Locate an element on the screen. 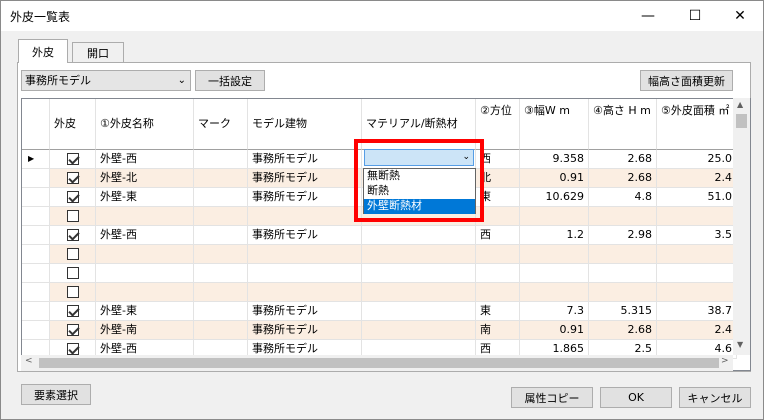 The height and width of the screenshot is (420, 764). bulk-setting-button: 一括設定 is located at coordinates (230, 80).